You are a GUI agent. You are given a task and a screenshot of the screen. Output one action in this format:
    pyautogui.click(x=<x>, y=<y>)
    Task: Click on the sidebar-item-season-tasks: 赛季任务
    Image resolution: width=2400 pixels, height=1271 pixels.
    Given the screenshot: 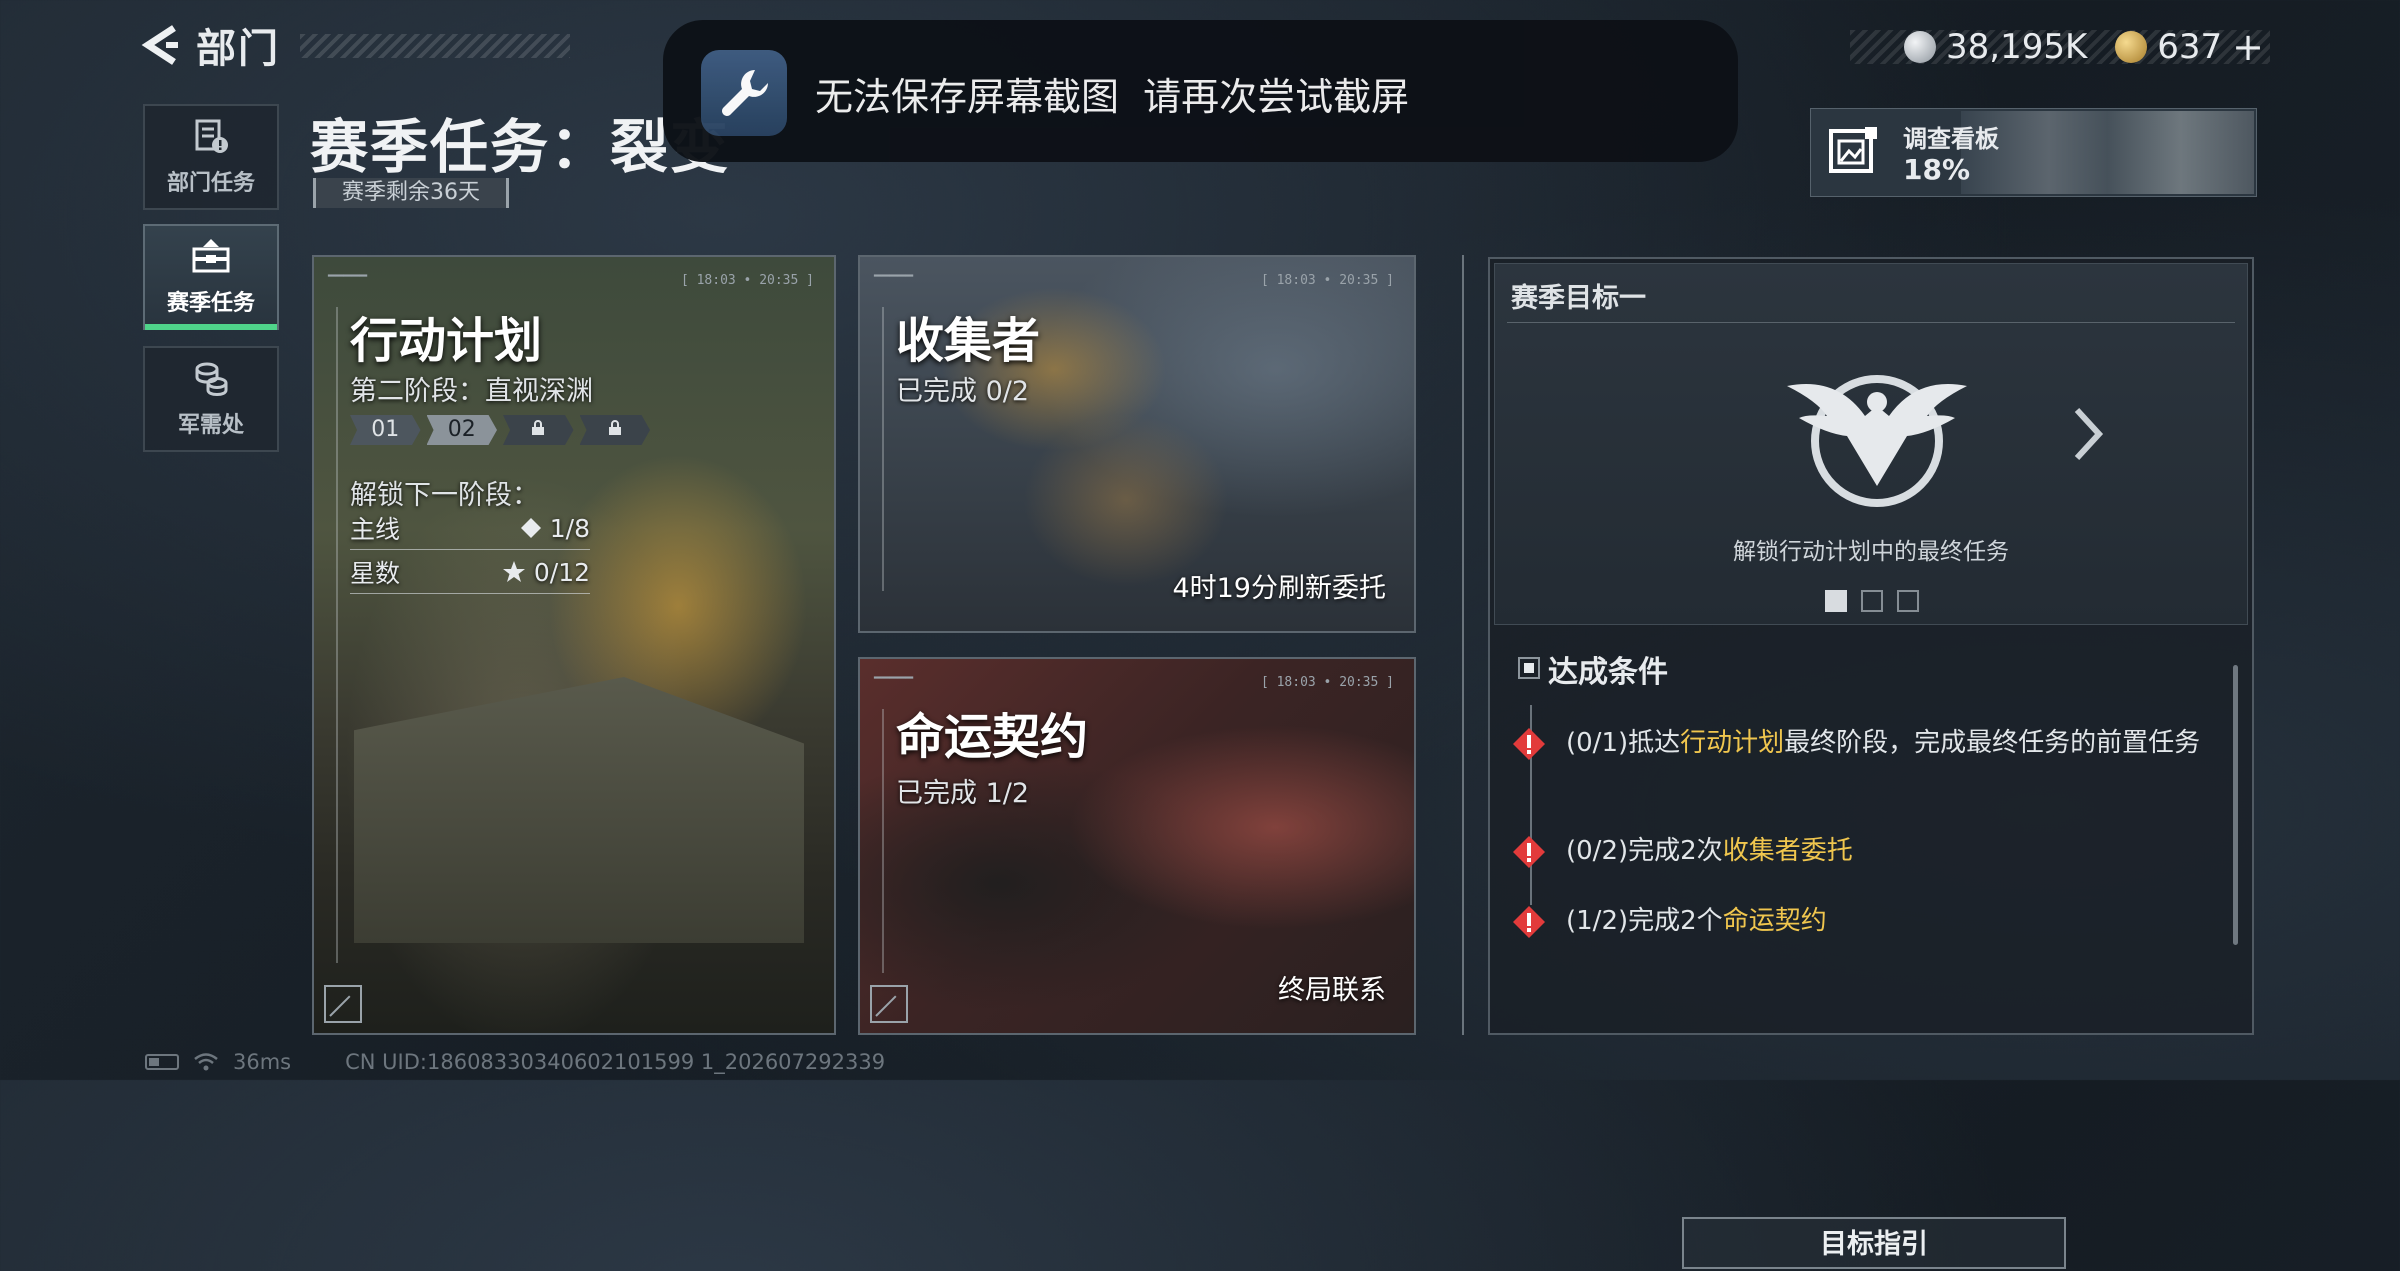 What is the action you would take?
    pyautogui.click(x=211, y=277)
    